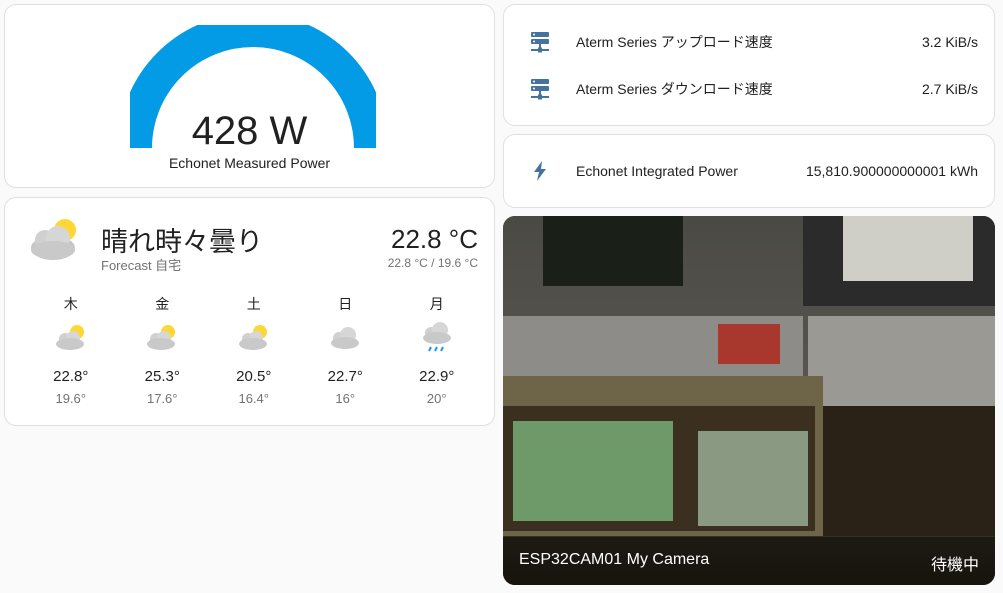 This screenshot has height=593, width=1003. Describe the element at coordinates (674, 42) in the screenshot. I see `entity-name: Aterm Series アップロード速度` at that location.